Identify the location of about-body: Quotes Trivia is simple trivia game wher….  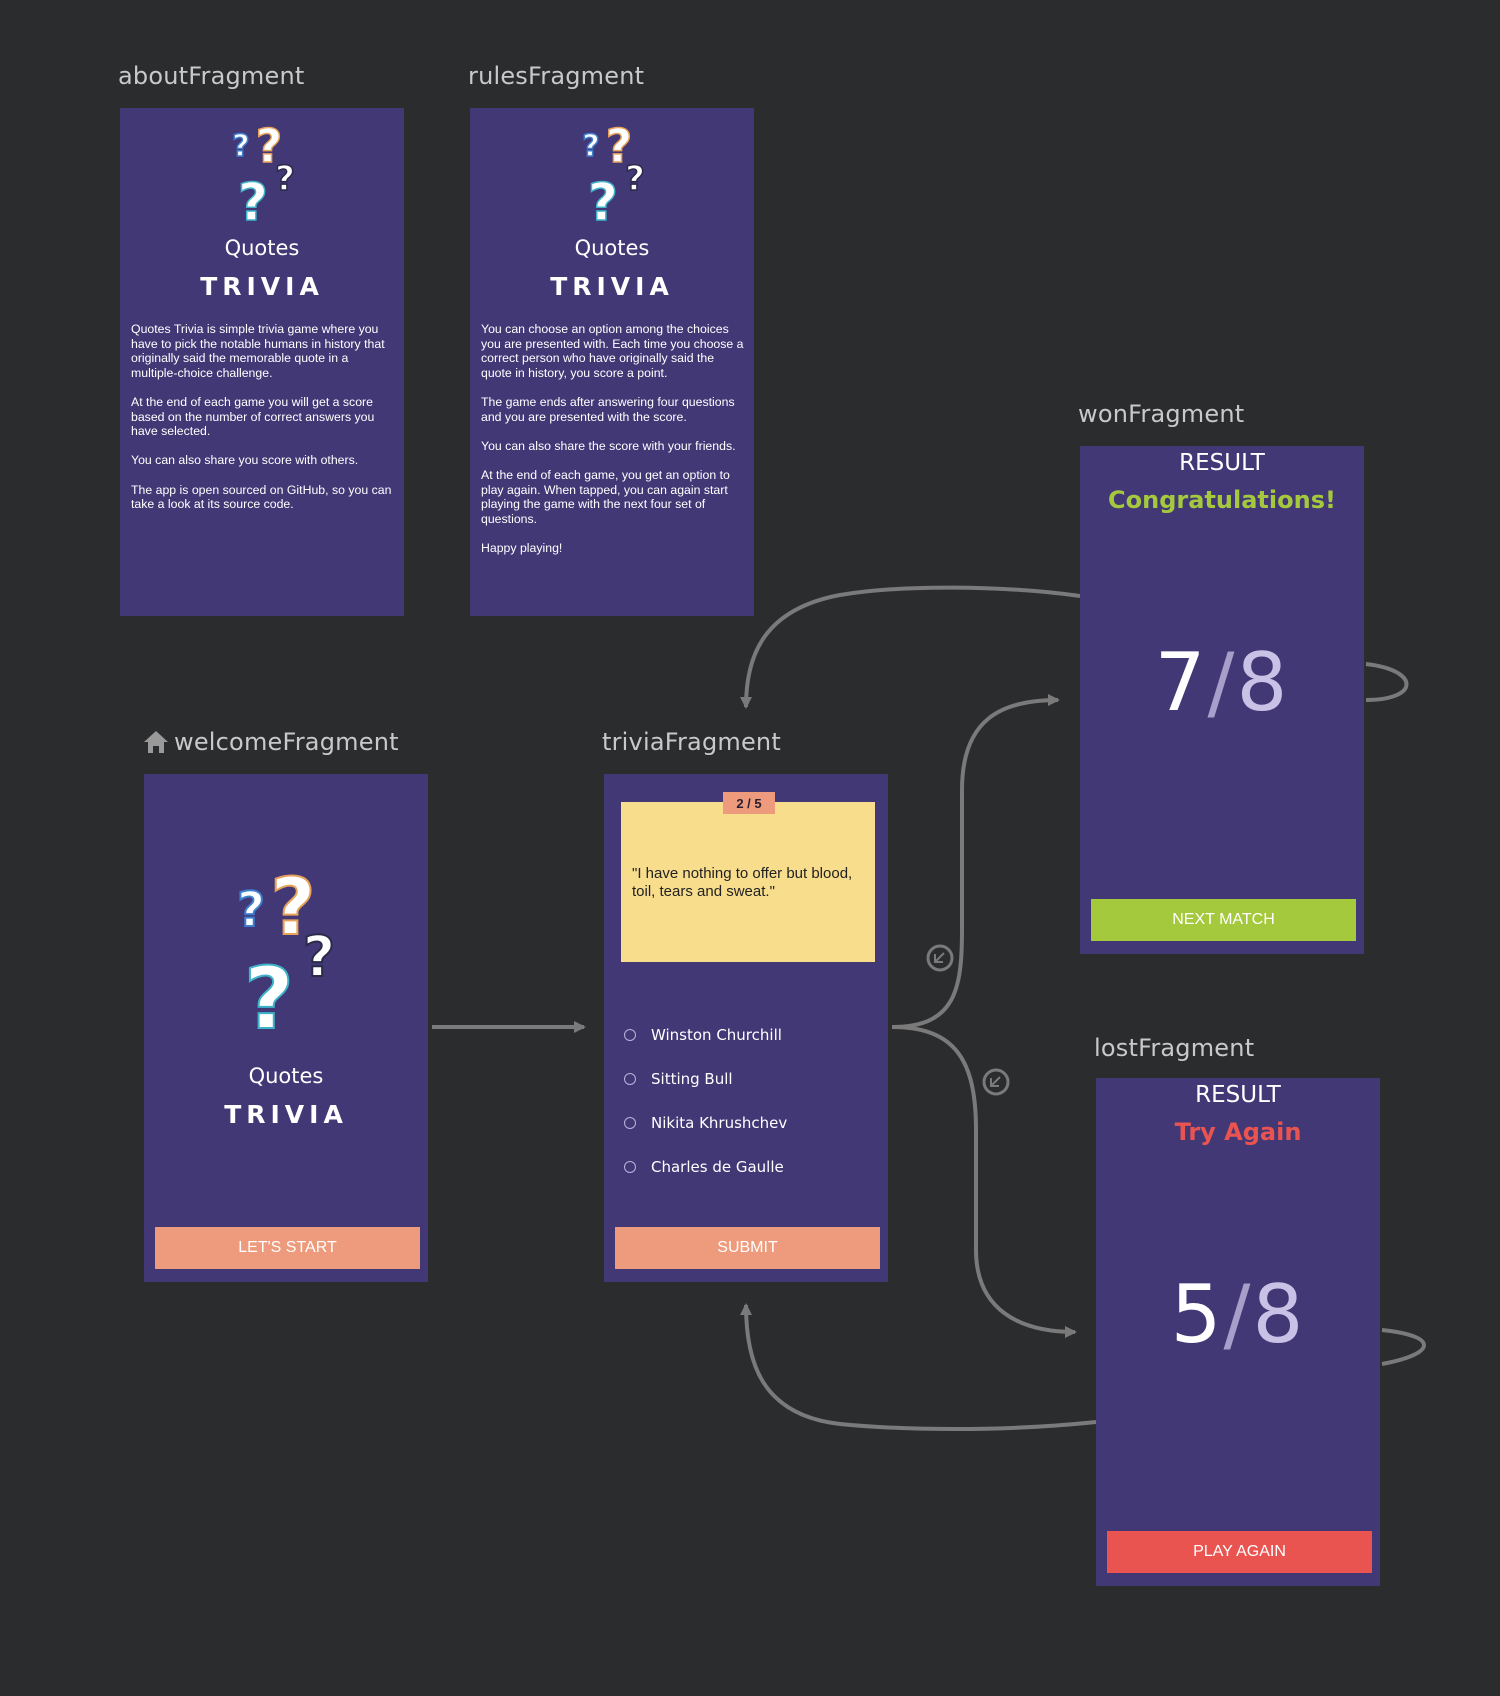
(262, 424).